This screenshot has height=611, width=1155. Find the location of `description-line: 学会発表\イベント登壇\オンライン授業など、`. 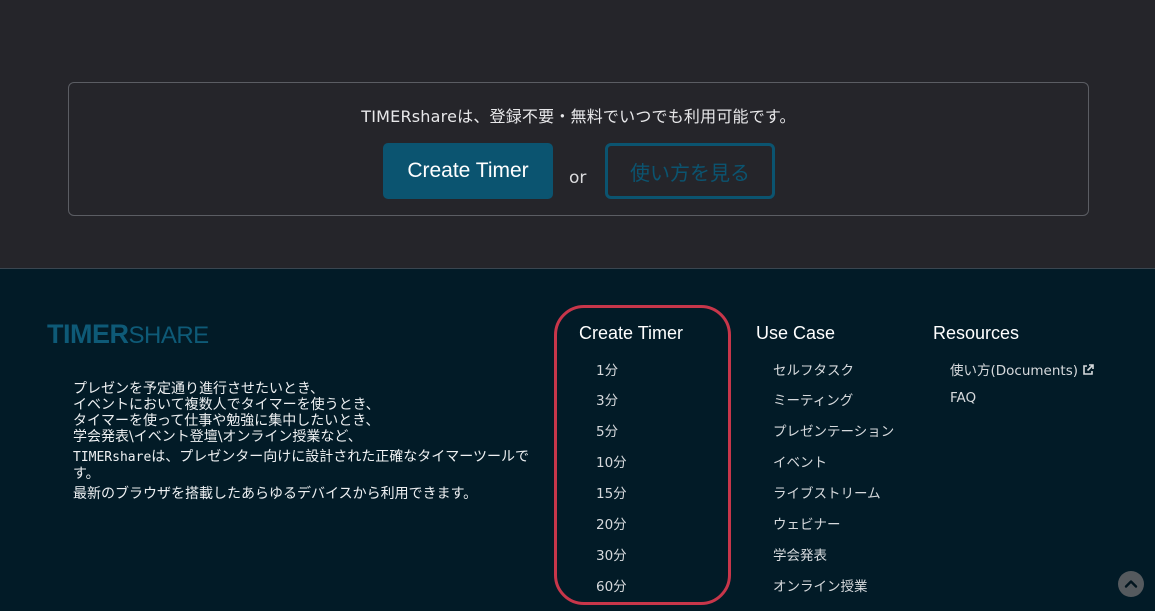

description-line: 学会発表\イベント登壇\オンライン授業など、 is located at coordinates (217, 437).